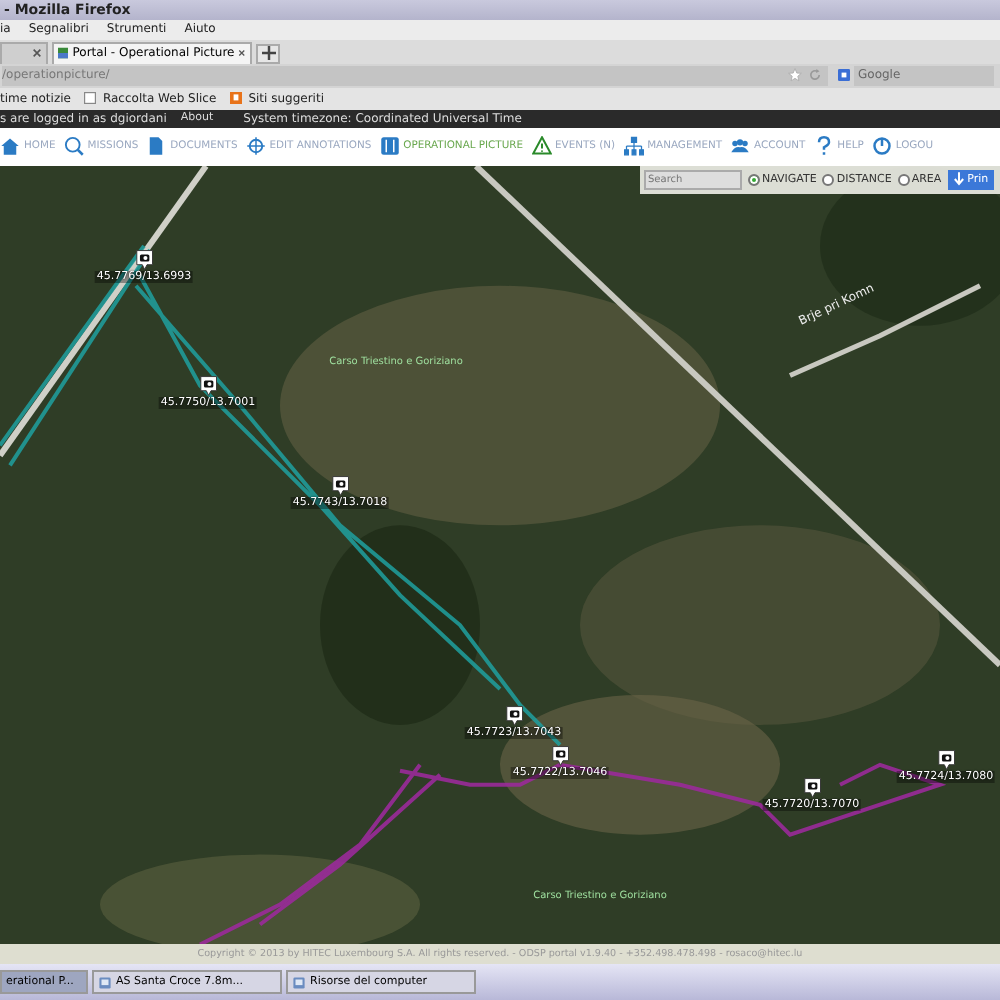 This screenshot has width=1000, height=1000. I want to click on star-icon, so click(795, 75).